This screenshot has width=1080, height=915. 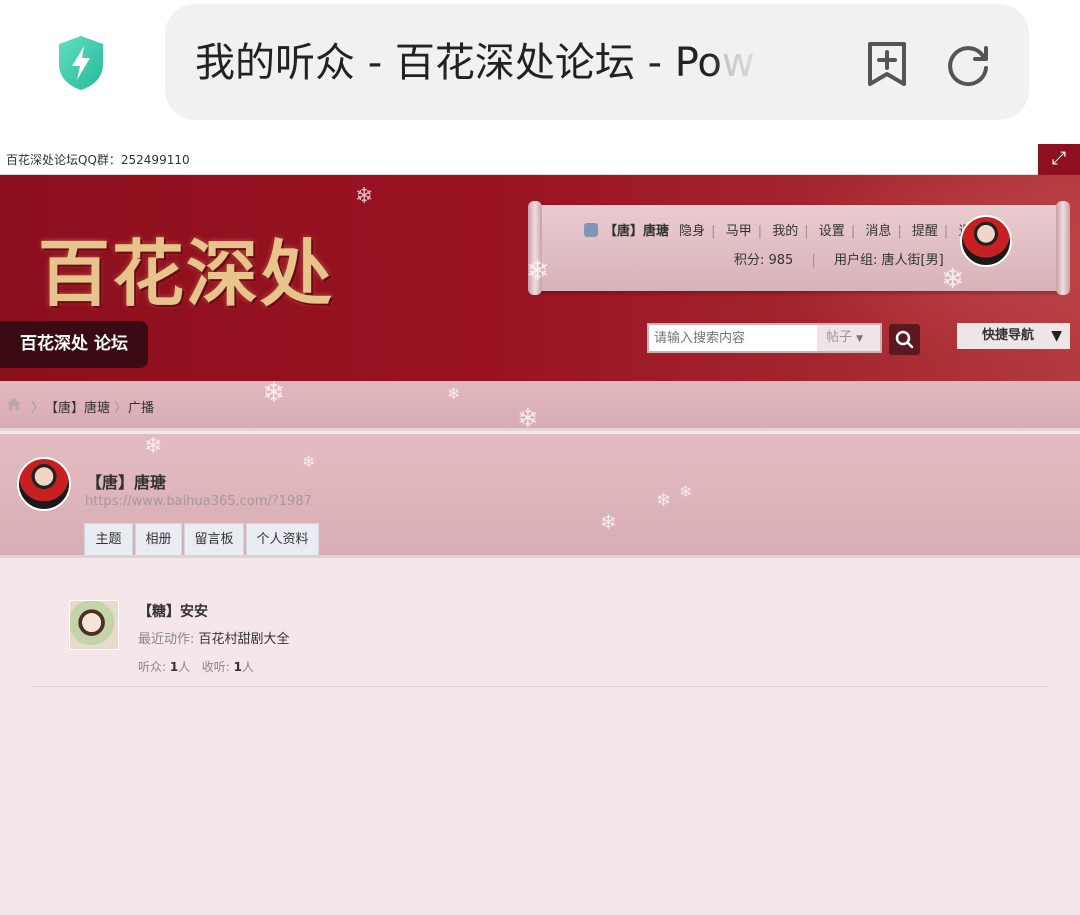 What do you see at coordinates (196, 667) in the screenshot?
I see `listener-counts: 听众: 1人 收听: 1人` at bounding box center [196, 667].